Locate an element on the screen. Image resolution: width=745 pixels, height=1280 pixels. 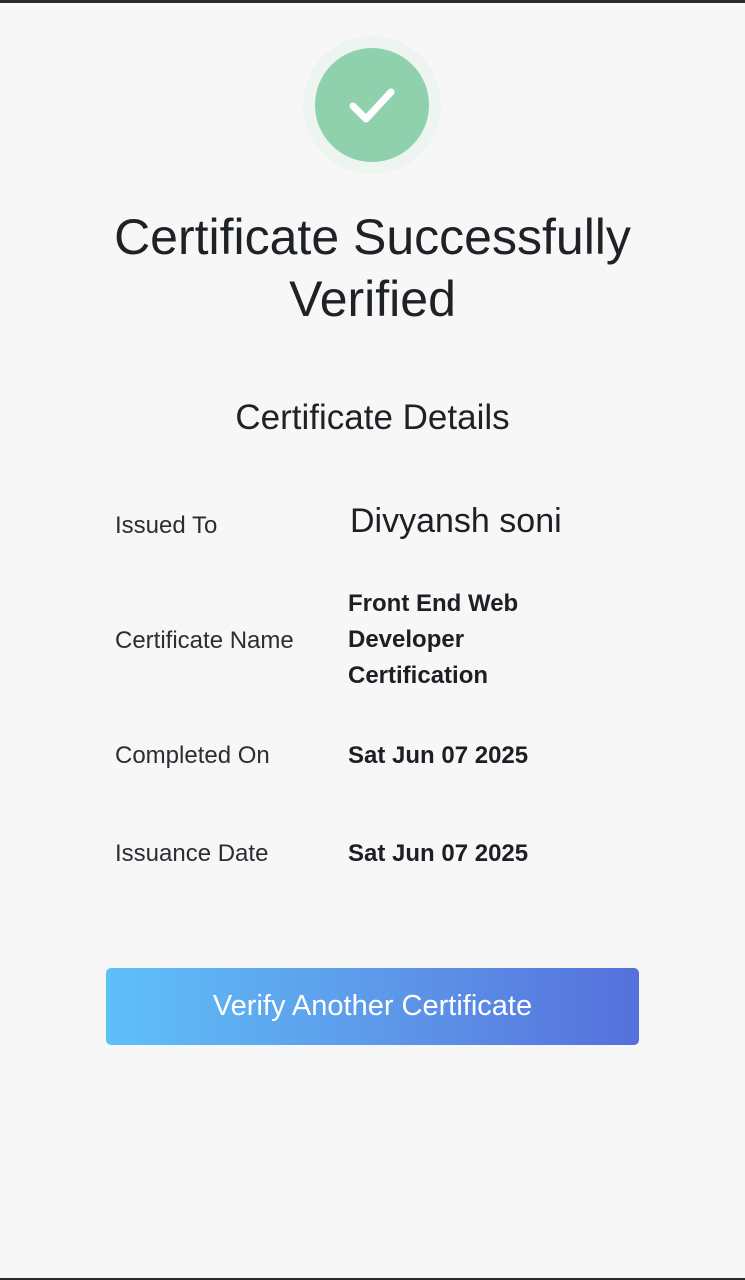
label-issued-to: Issued To is located at coordinates (166, 525).